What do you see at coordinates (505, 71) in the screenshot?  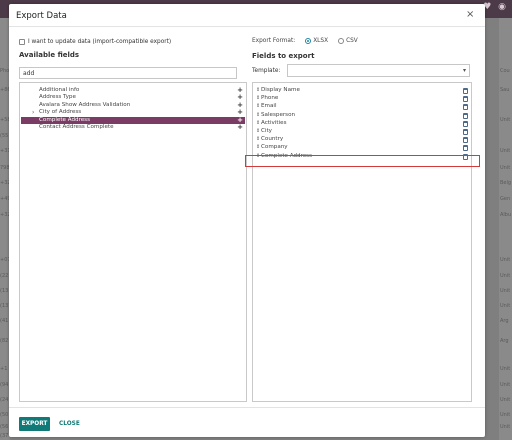 I see `background-country-fragment: Cou` at bounding box center [505, 71].